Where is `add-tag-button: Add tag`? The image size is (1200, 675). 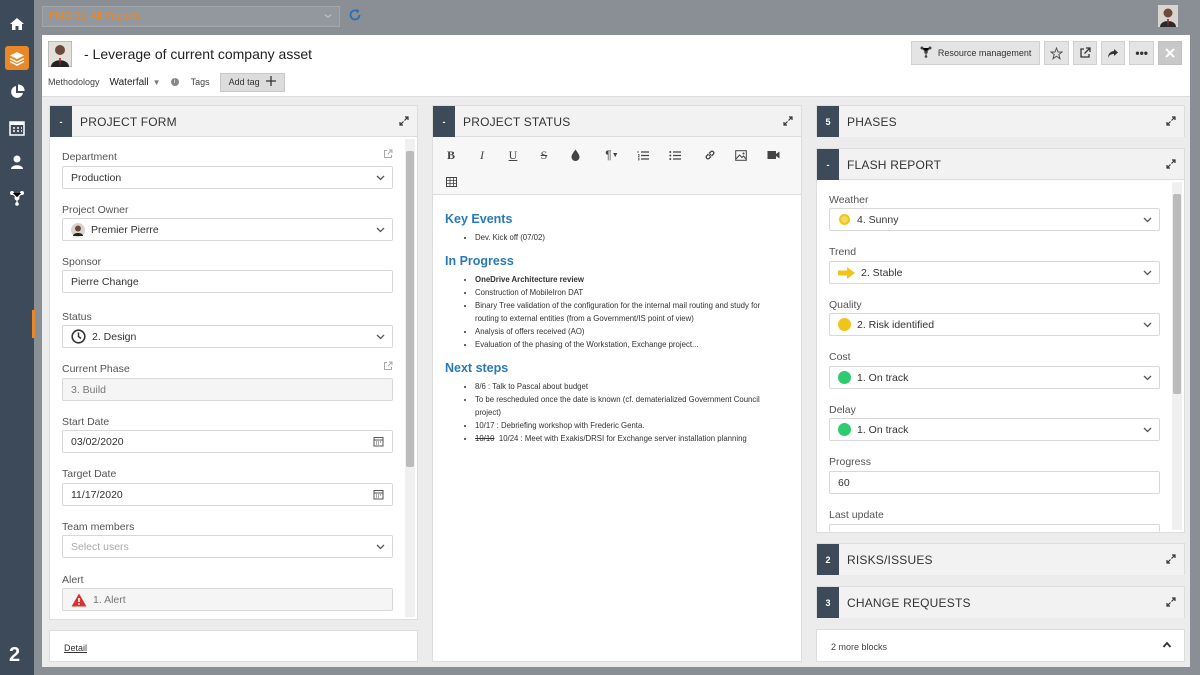
add-tag-button: Add tag is located at coordinates (252, 82).